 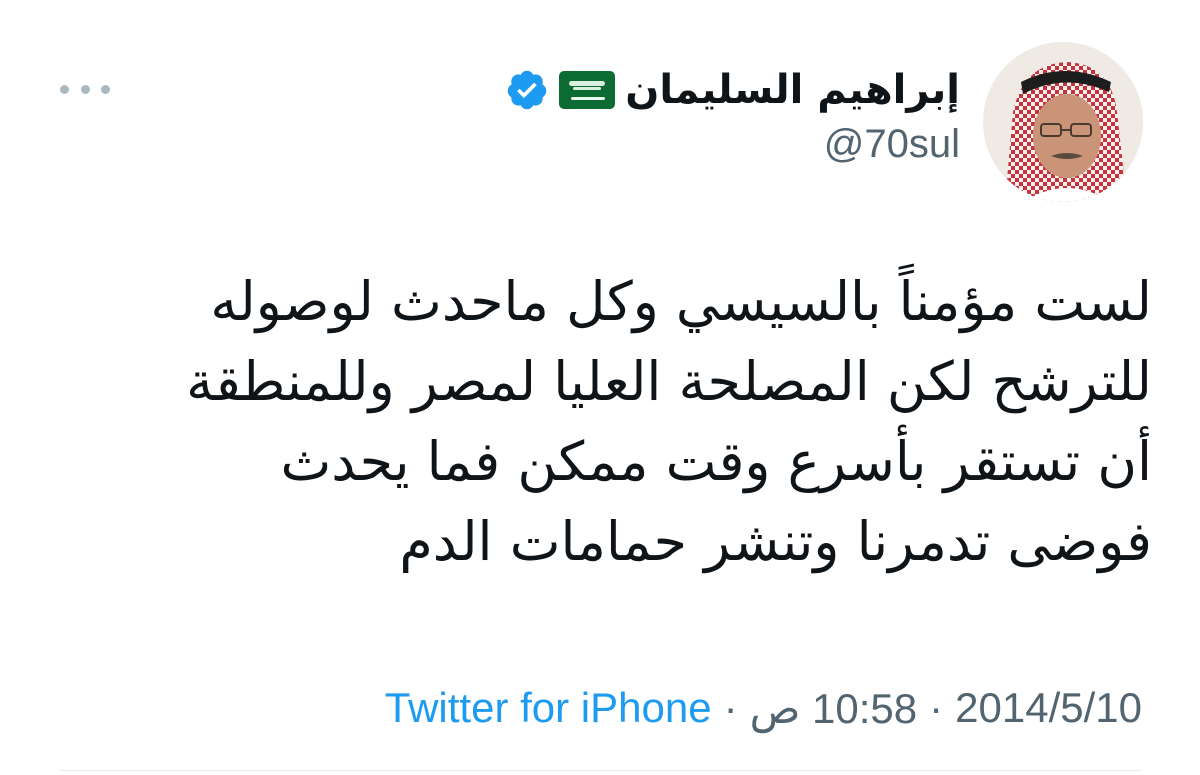 What do you see at coordinates (792, 90) in the screenshot?
I see `display-name: إبراهيم السليمان` at bounding box center [792, 90].